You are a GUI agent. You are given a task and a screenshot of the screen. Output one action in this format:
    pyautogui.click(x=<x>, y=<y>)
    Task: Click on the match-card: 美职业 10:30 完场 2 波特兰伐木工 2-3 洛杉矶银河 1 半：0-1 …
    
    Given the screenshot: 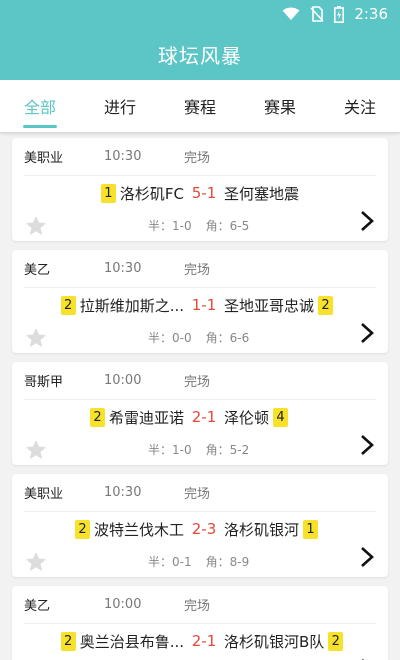 What is the action you would take?
    pyautogui.click(x=200, y=525)
    